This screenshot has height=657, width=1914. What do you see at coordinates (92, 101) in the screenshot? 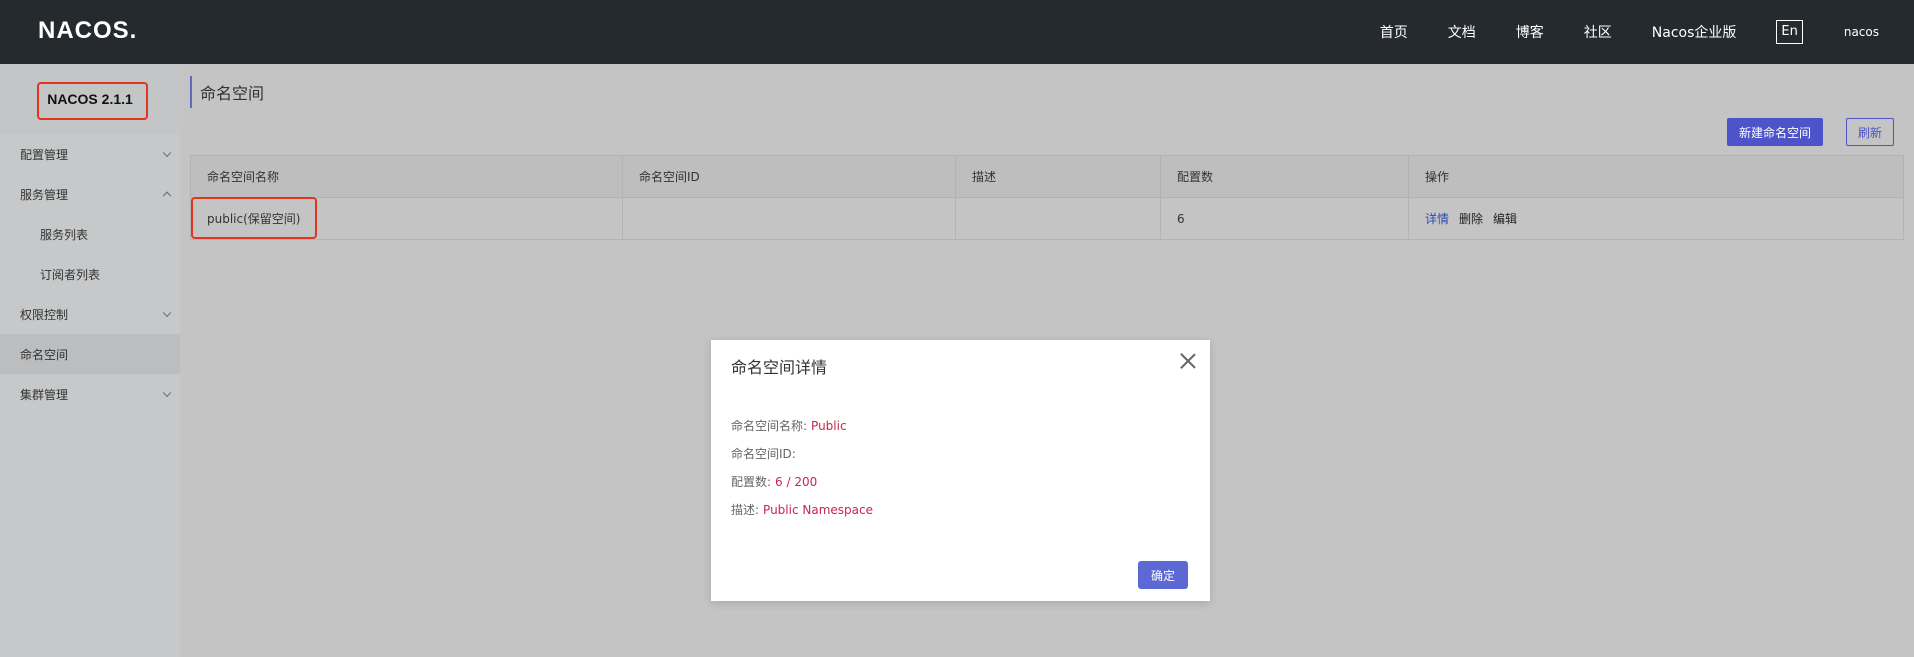
I see `highlight-version-box` at bounding box center [92, 101].